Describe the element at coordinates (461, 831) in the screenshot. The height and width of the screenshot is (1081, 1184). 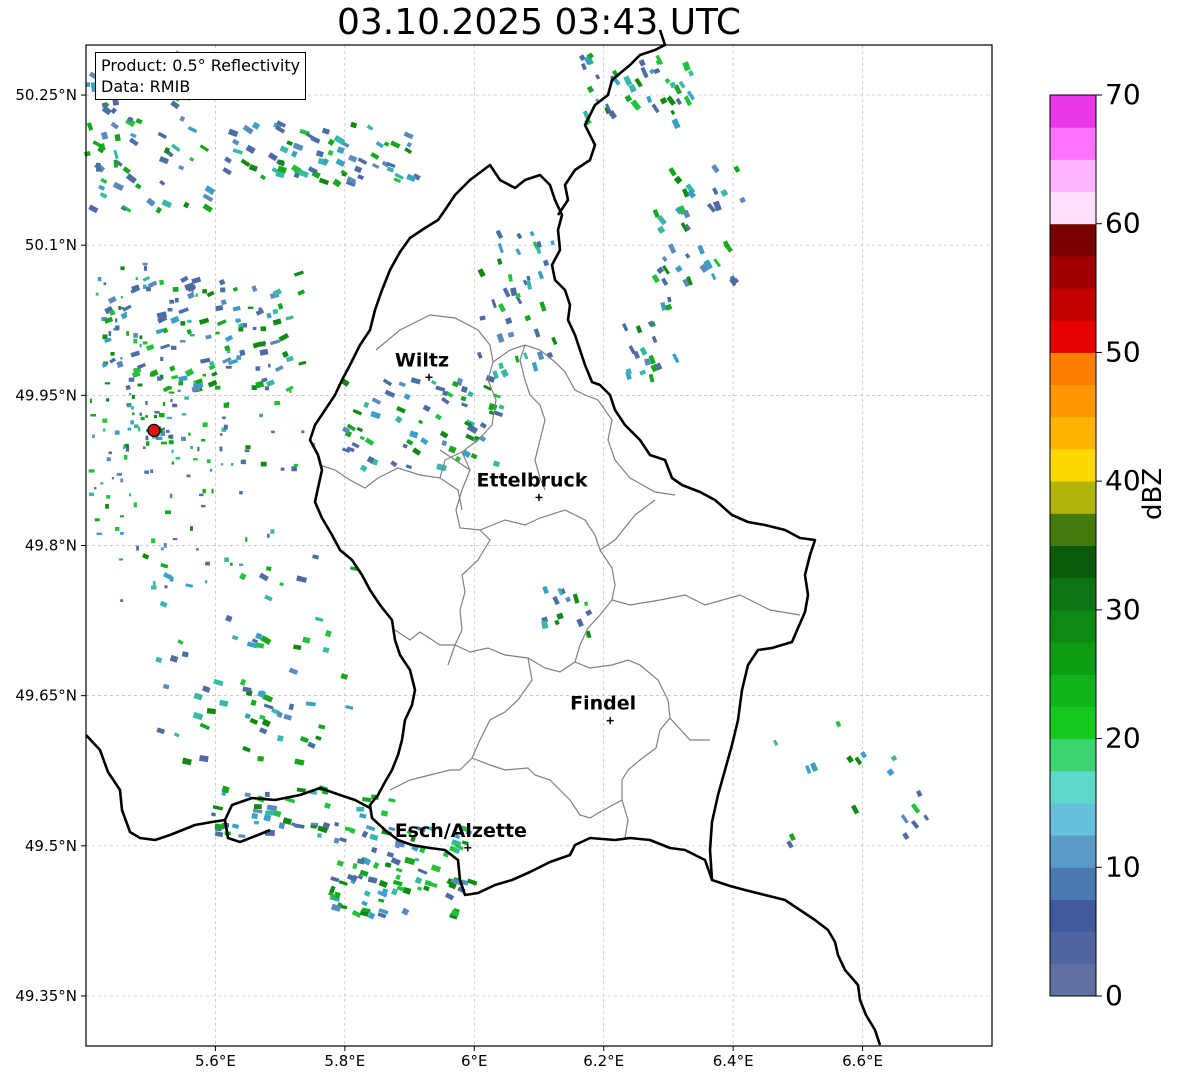
I see `place-label: Esch/Alzette` at that location.